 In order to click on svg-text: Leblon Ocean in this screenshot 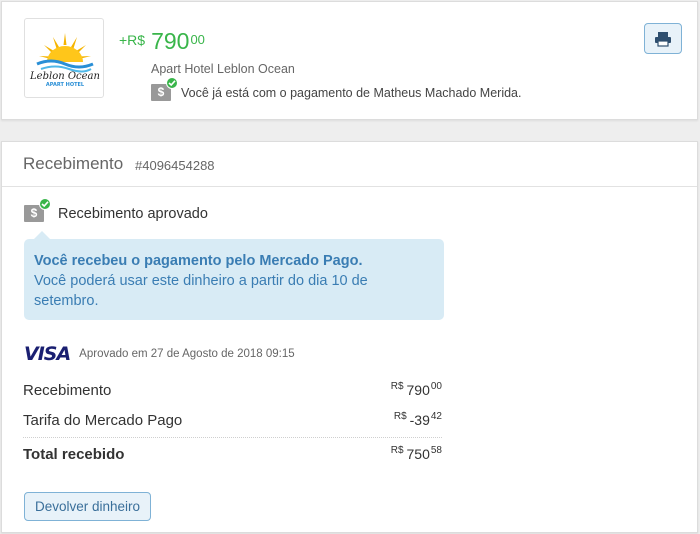, I will do `click(64, 76)`.